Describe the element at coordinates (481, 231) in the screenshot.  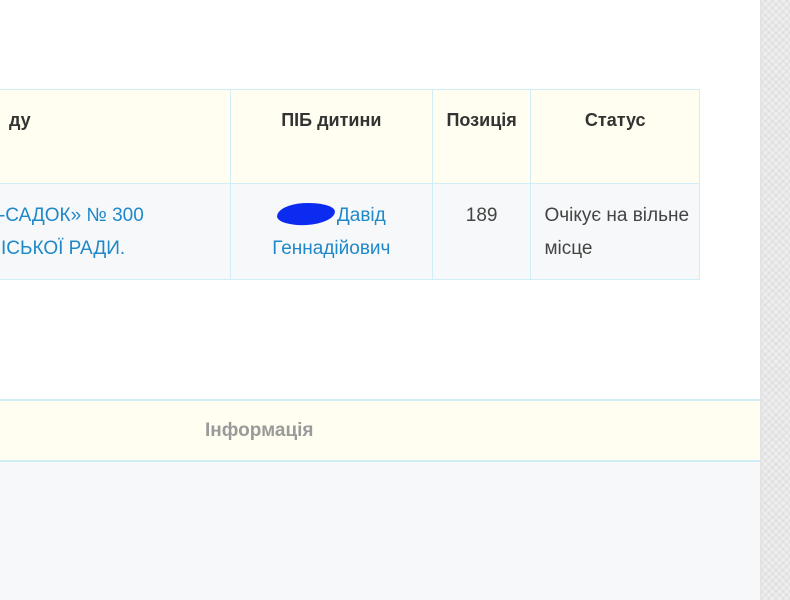
I see `cell-position: 189` at that location.